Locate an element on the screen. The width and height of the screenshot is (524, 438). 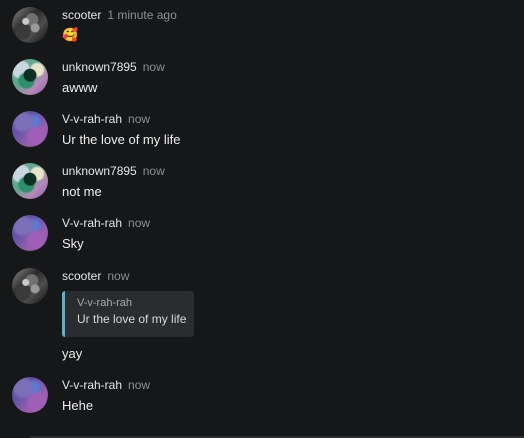
message-text: not me is located at coordinates (82, 191).